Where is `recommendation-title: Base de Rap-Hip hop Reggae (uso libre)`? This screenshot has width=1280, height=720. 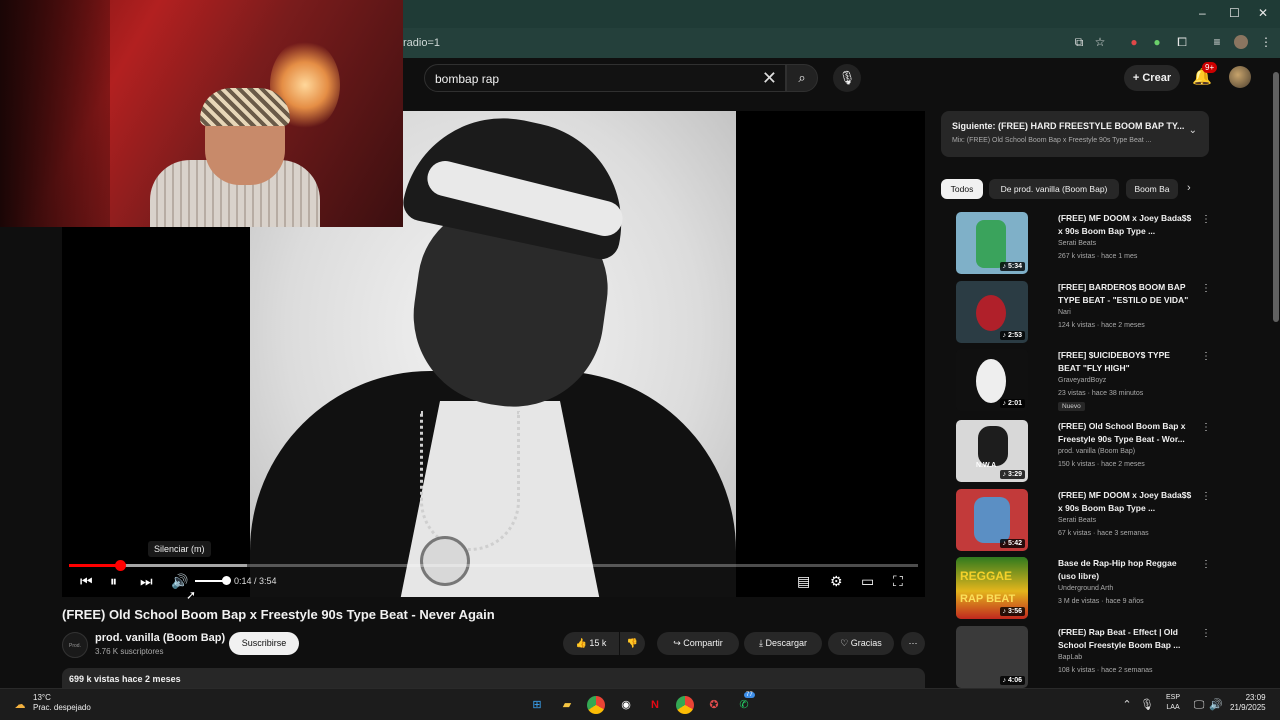 recommendation-title: Base de Rap-Hip hop Reggae (uso libre) is located at coordinates (1125, 570).